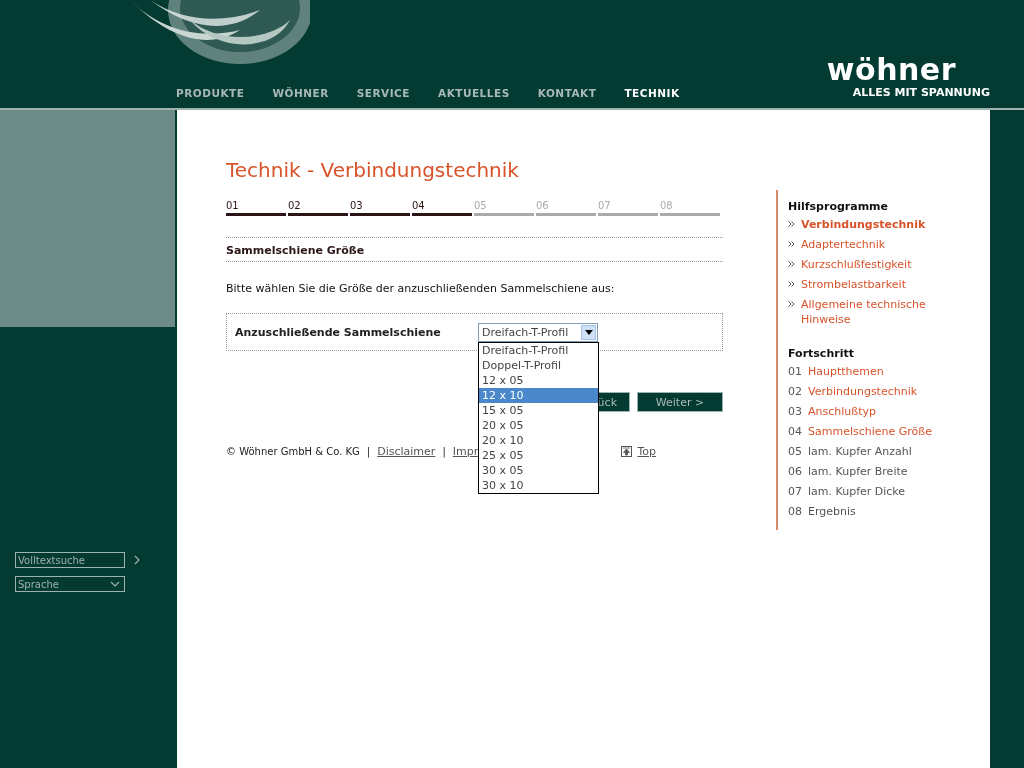  I want to click on dropdown-option: Dreifach-T-Profil, so click(538, 350).